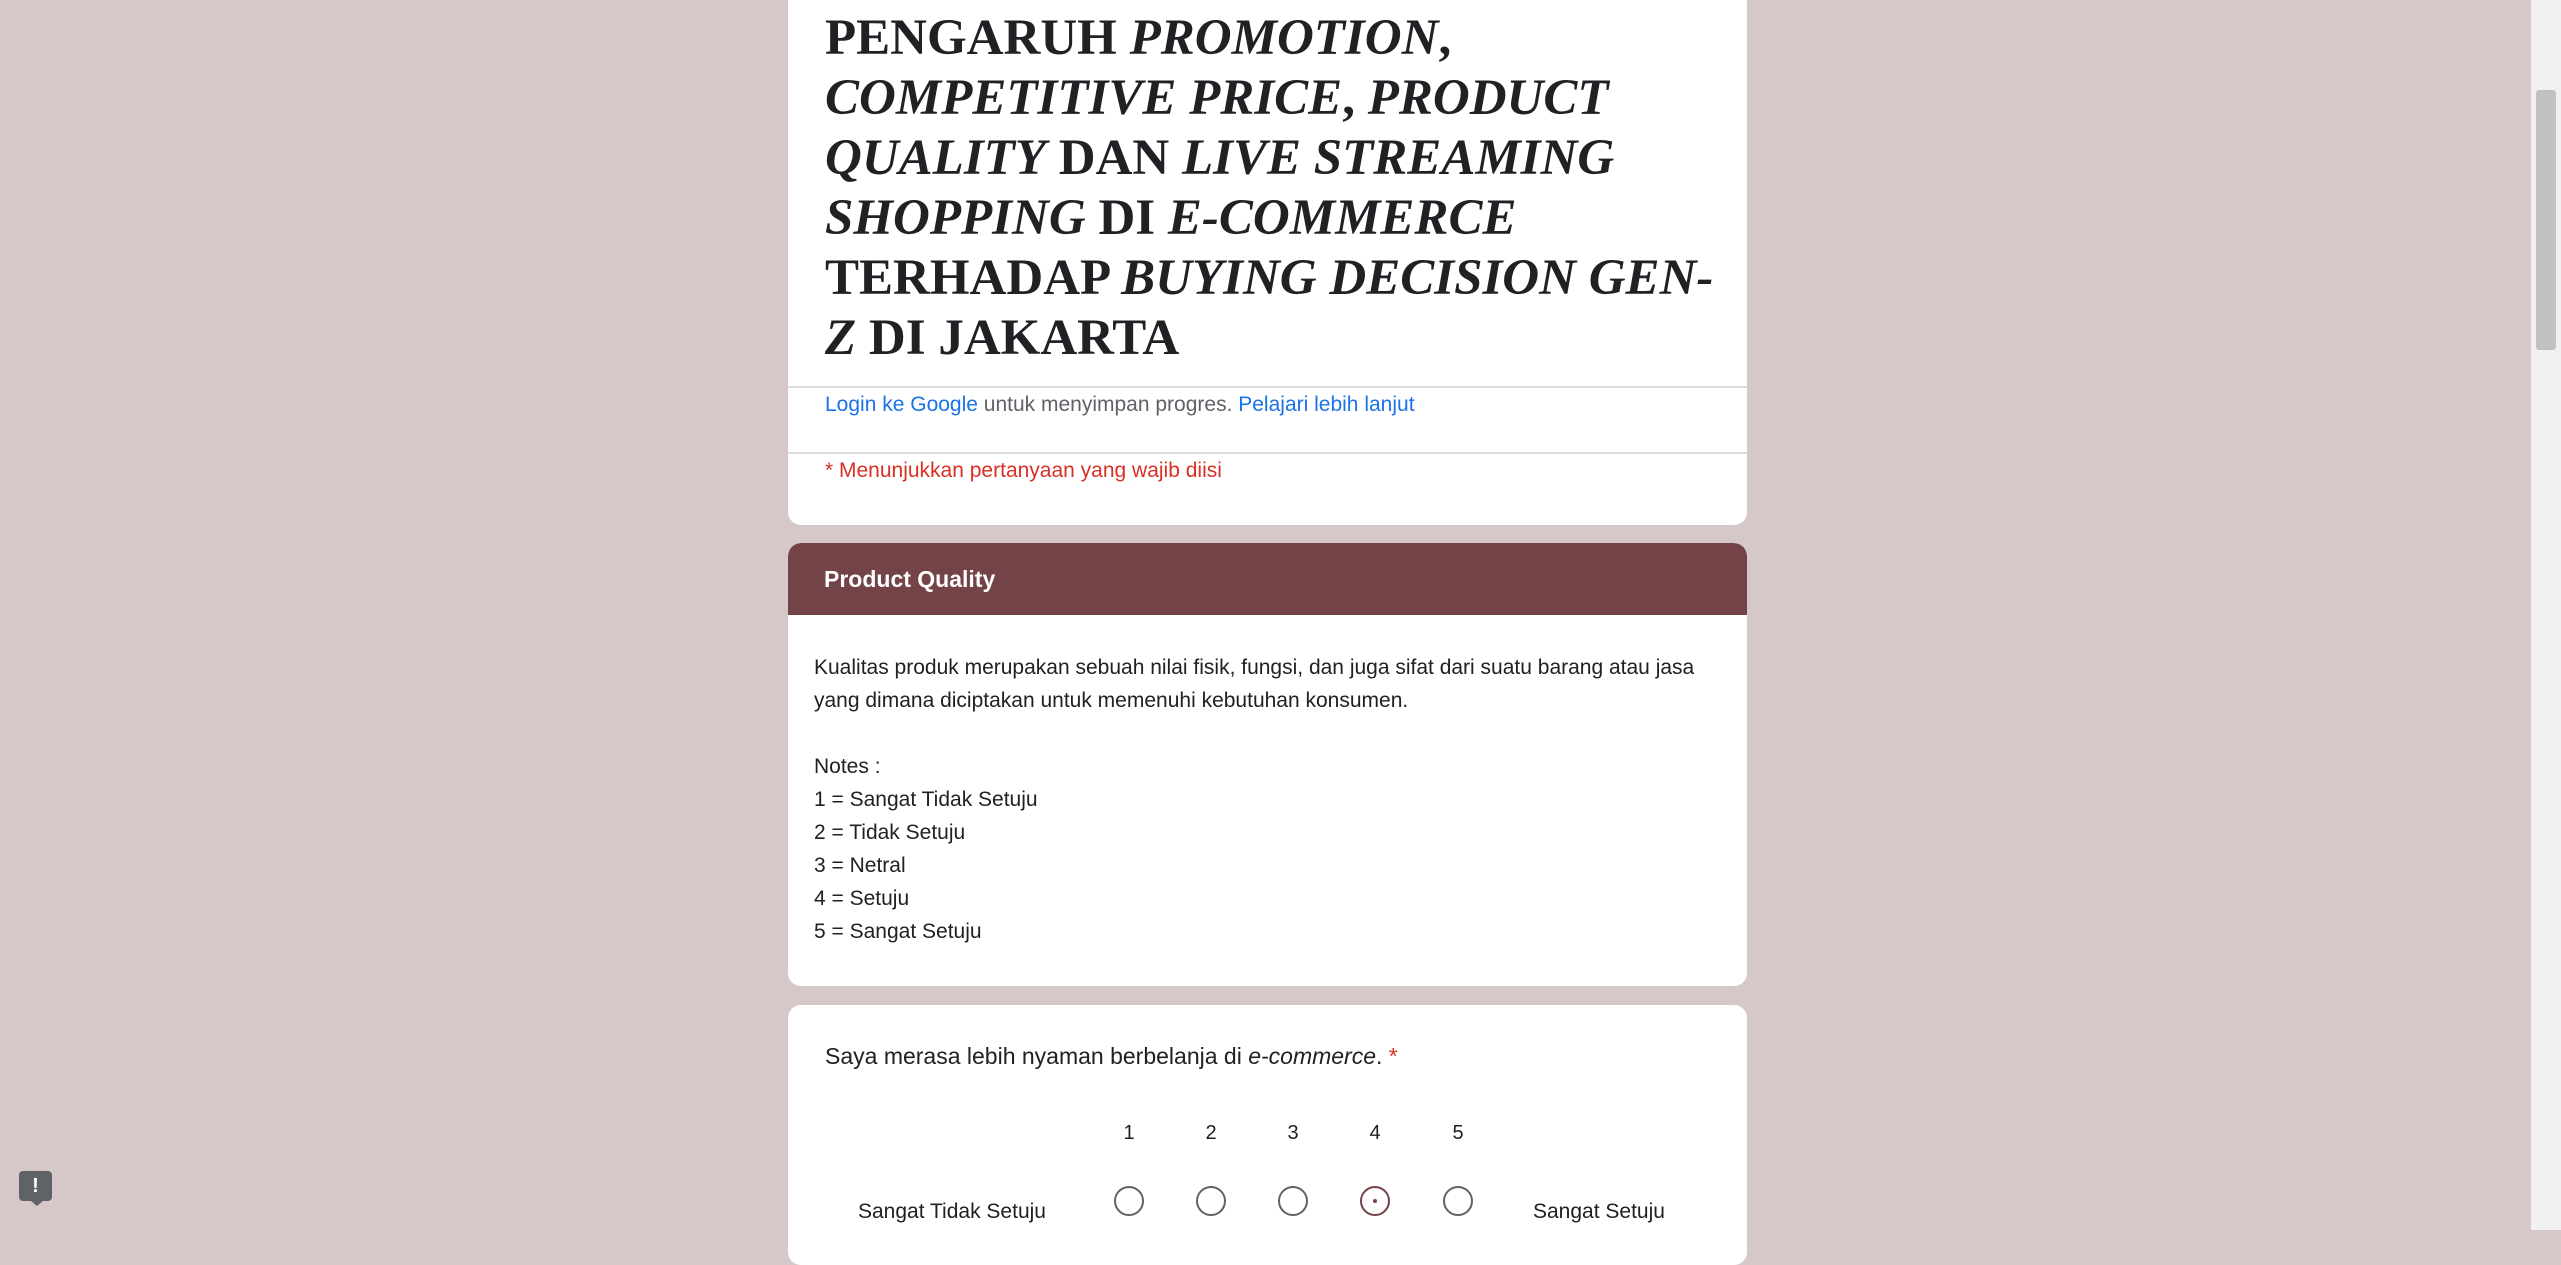 The height and width of the screenshot is (1265, 2561). What do you see at coordinates (1108, 404) in the screenshot?
I see `signin-text: untuk menyimpan progres.` at bounding box center [1108, 404].